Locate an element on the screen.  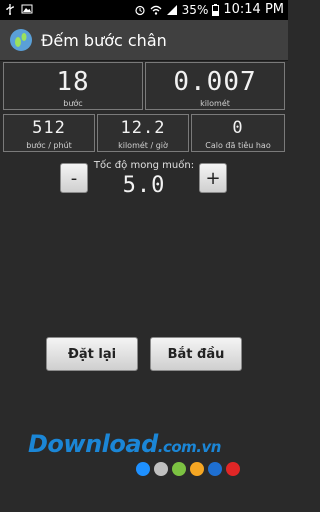
app-title: Đếm bước chân is located at coordinates (104, 40).